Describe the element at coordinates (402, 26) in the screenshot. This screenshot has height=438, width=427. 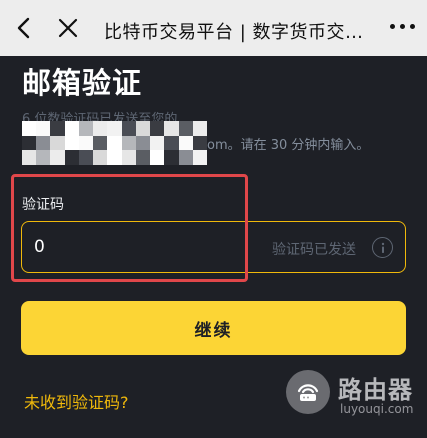
I see `more-dots-icon` at that location.